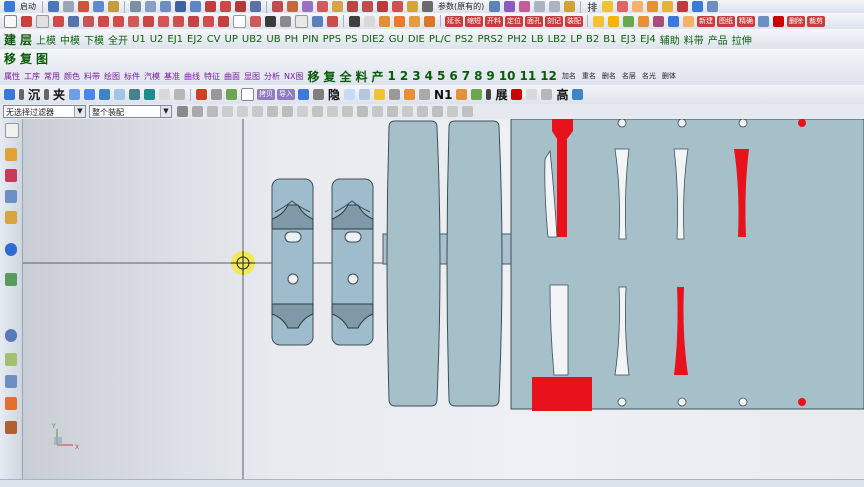 This screenshot has width=864, height=487. I want to click on dim-icon, so click(178, 21).